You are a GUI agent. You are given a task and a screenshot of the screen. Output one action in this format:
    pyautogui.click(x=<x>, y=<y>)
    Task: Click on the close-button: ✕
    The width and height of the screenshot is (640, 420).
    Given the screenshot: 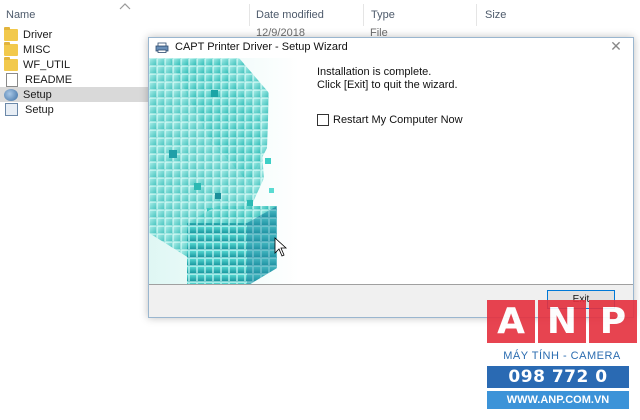 What is the action you would take?
    pyautogui.click(x=616, y=47)
    